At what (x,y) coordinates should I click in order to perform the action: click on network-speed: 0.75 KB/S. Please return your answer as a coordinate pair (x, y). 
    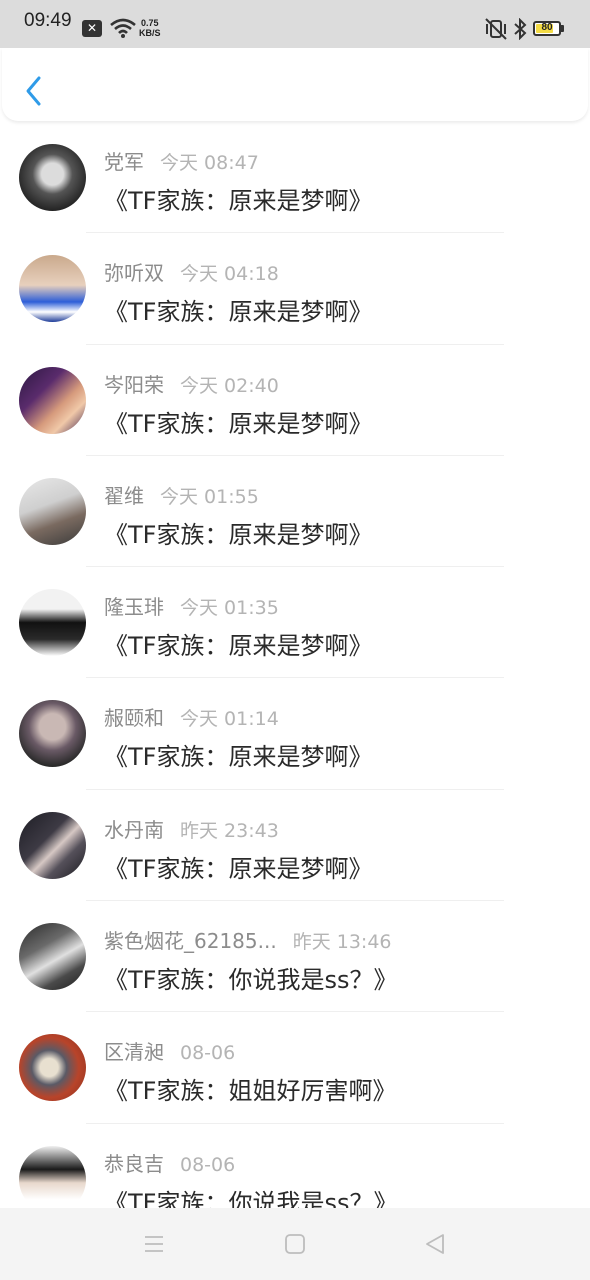
    Looking at the image, I should click on (150, 28).